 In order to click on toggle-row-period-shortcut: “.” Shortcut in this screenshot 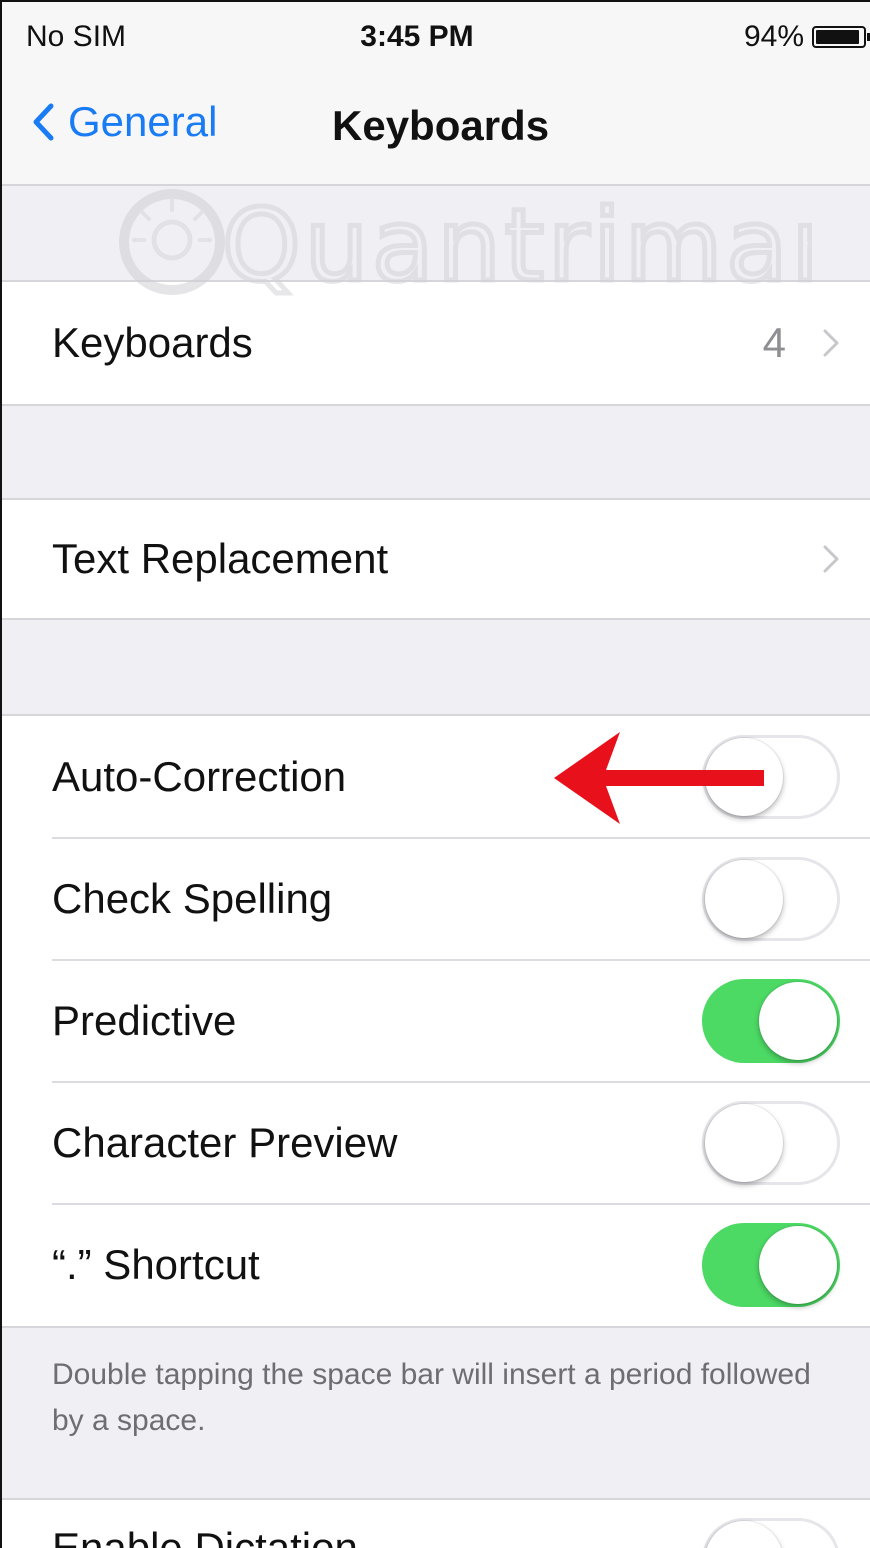, I will do `click(436, 1264)`.